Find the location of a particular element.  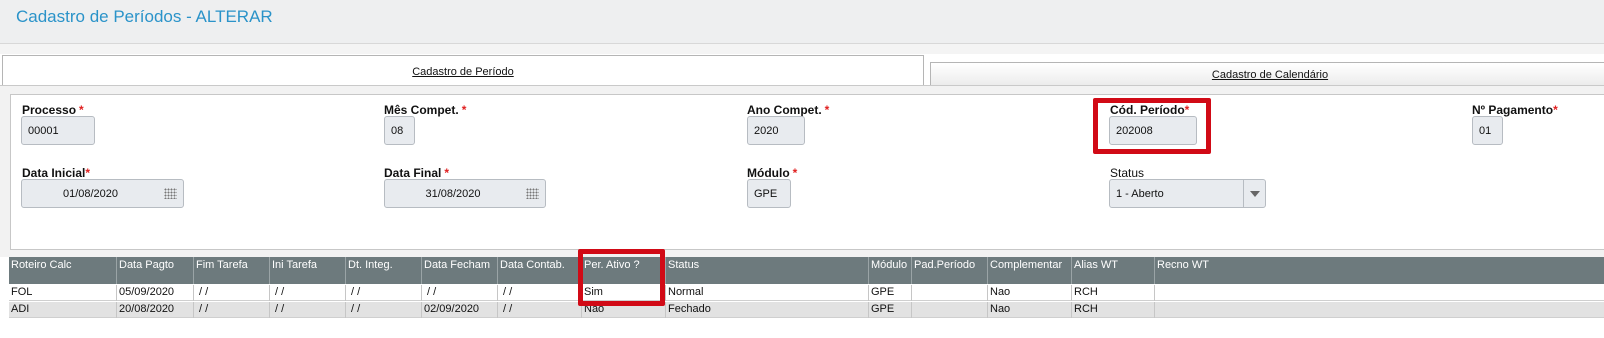

data-final-field: 31/08/2020 is located at coordinates (465, 193).